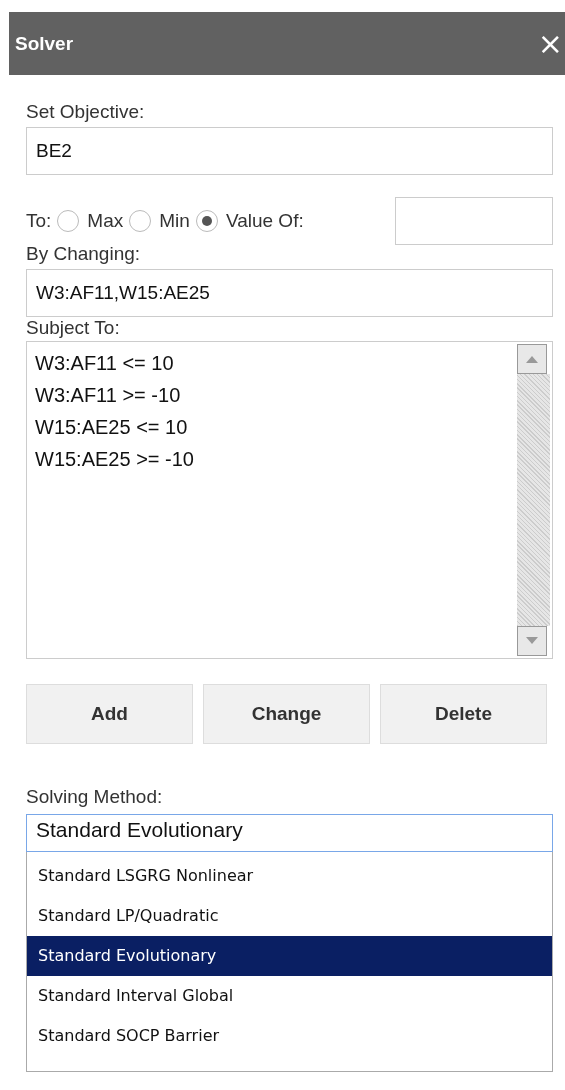 This screenshot has height=1090, width=565. I want to click on radio-label: Min, so click(174, 221).